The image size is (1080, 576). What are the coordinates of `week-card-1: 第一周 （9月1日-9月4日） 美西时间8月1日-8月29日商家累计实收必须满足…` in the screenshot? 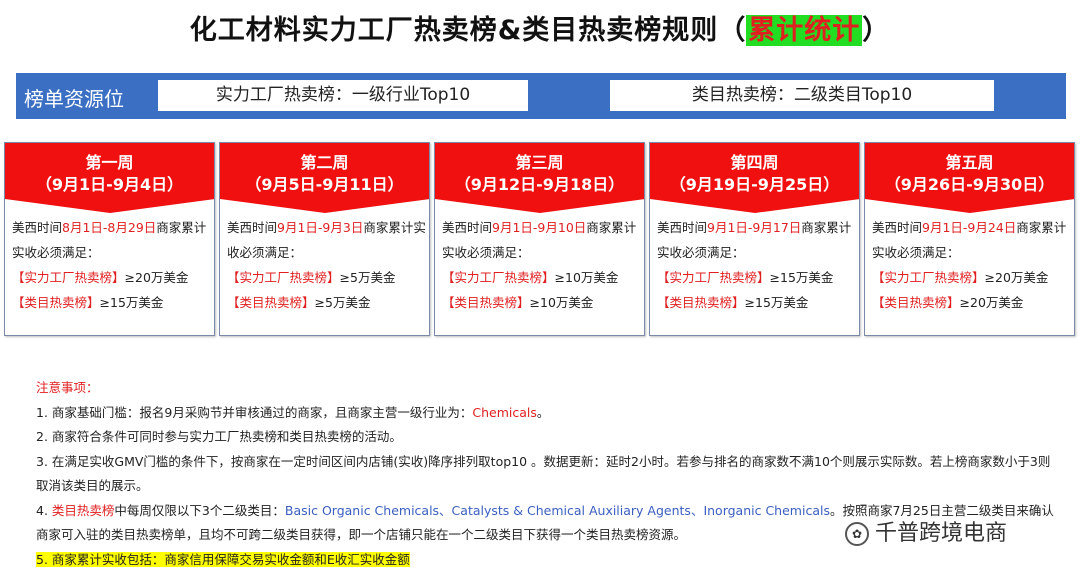 It's located at (109, 239).